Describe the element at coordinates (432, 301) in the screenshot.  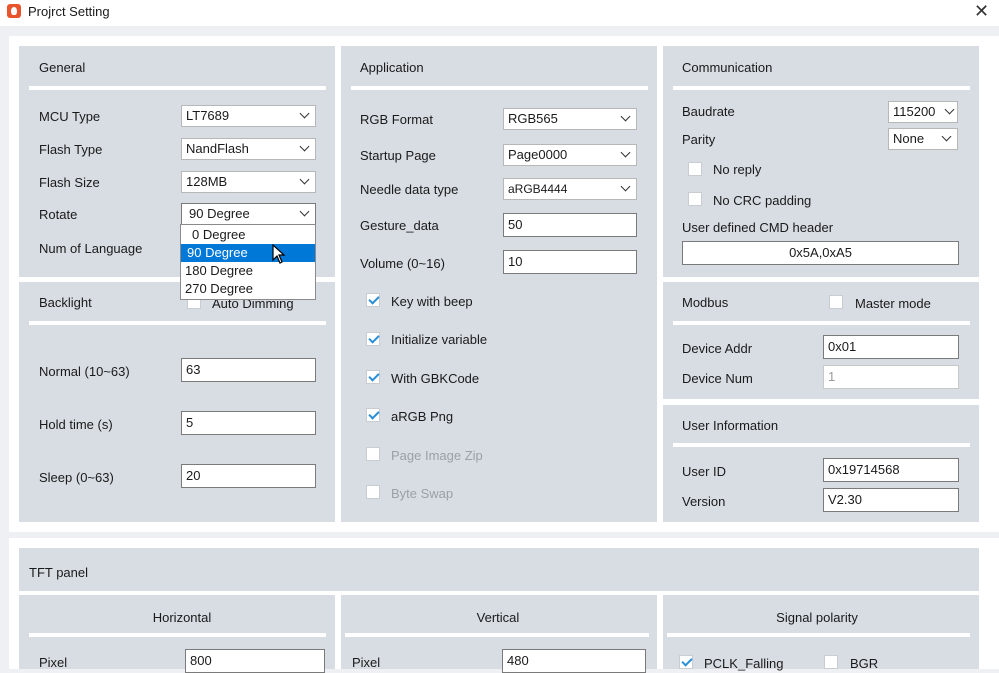
I see `key-beep-label: Key with beep` at that location.